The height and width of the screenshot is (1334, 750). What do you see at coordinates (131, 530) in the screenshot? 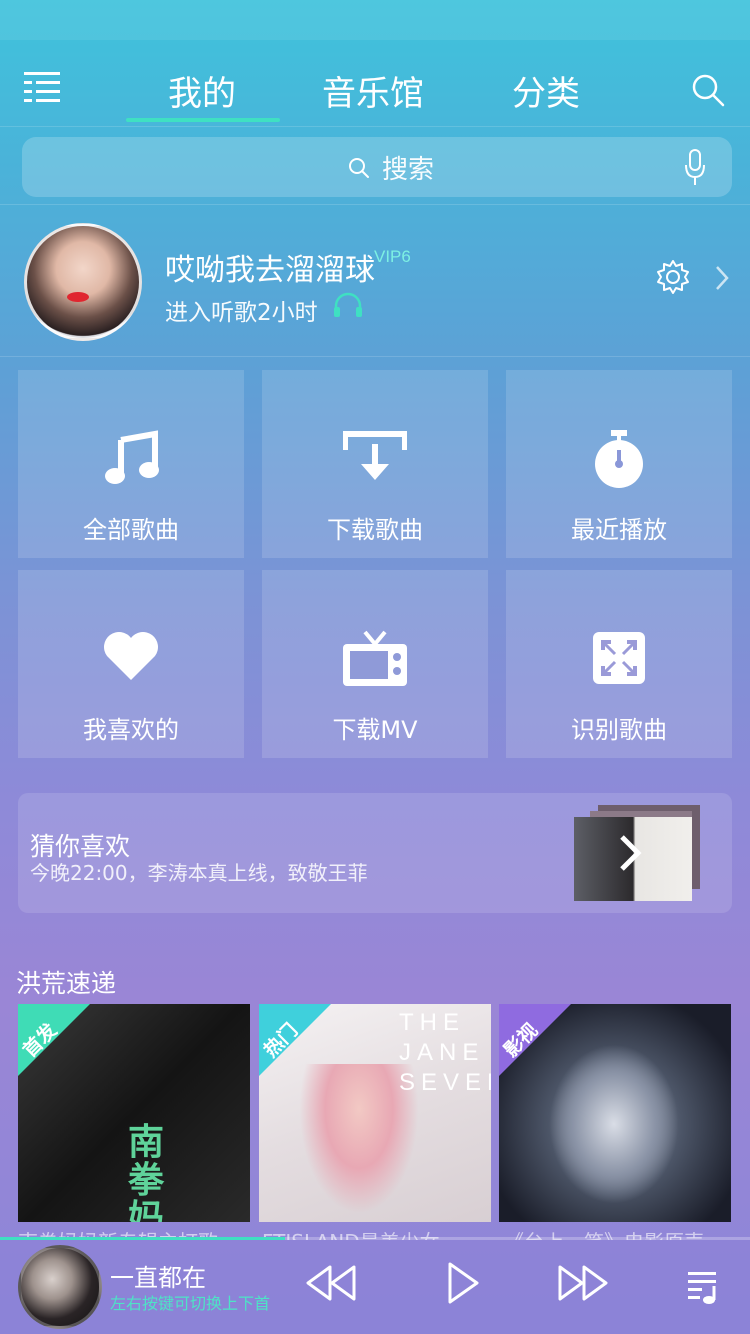
I see `tile-label: 全部歌曲` at bounding box center [131, 530].